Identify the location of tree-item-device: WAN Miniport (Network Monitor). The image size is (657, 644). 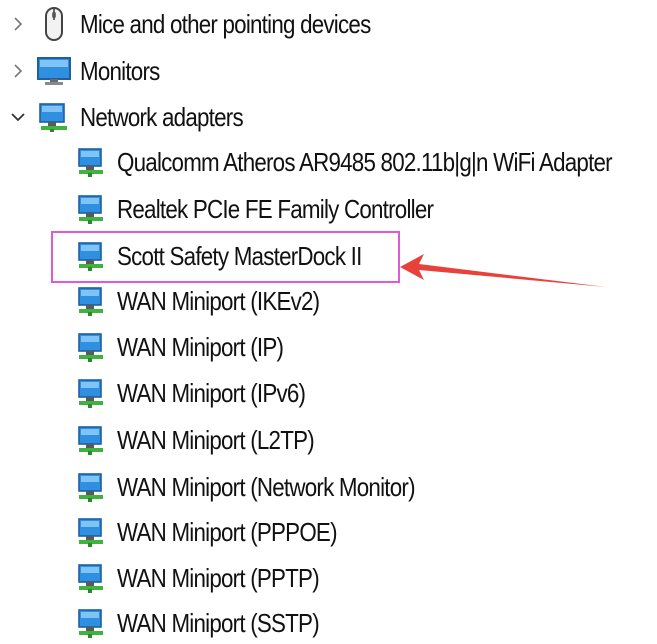
(269, 487).